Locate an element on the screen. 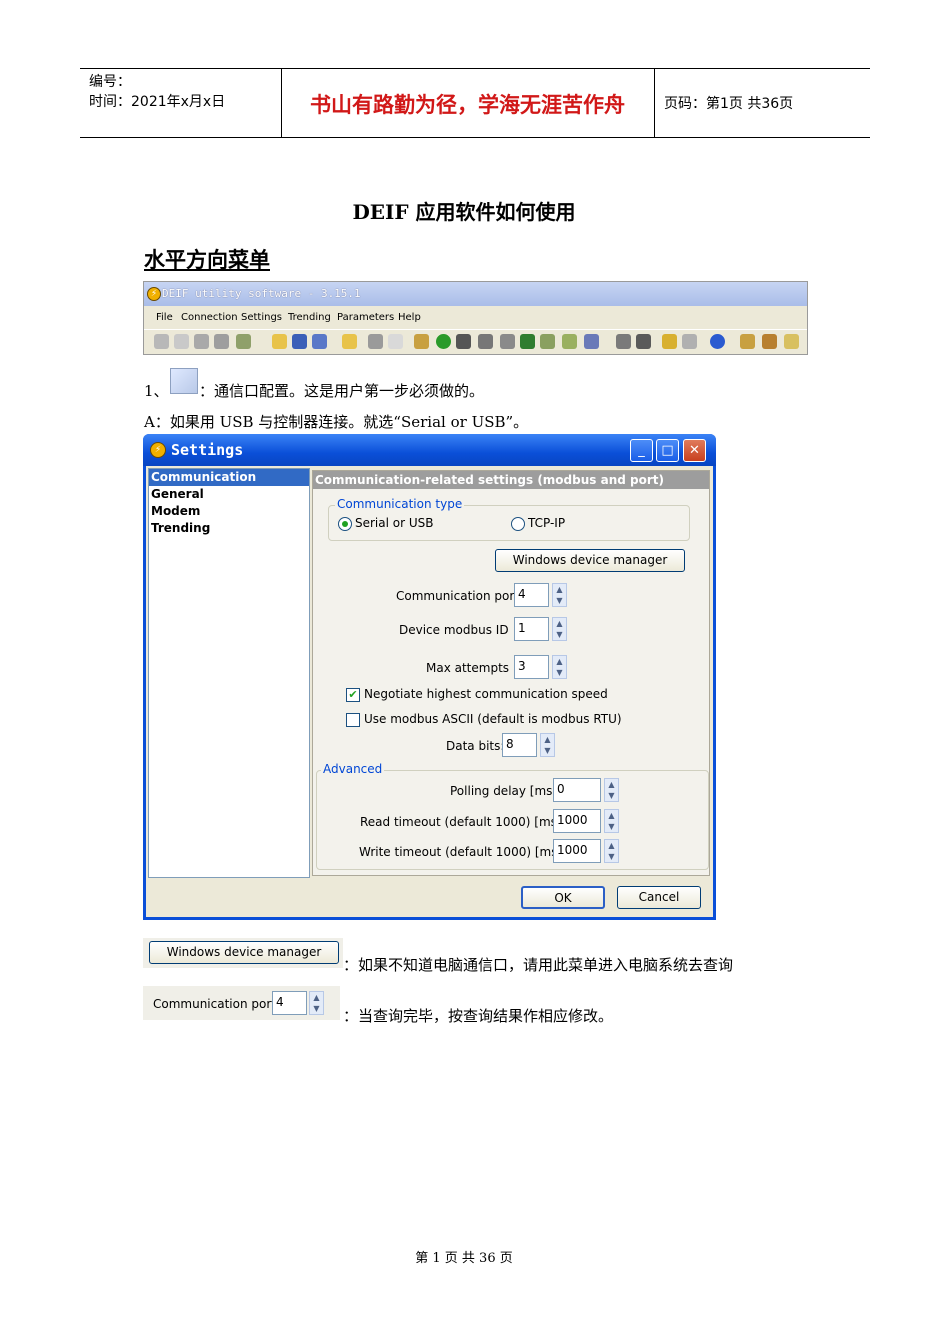  data-bits-label: Data bits: is located at coordinates (475, 746).